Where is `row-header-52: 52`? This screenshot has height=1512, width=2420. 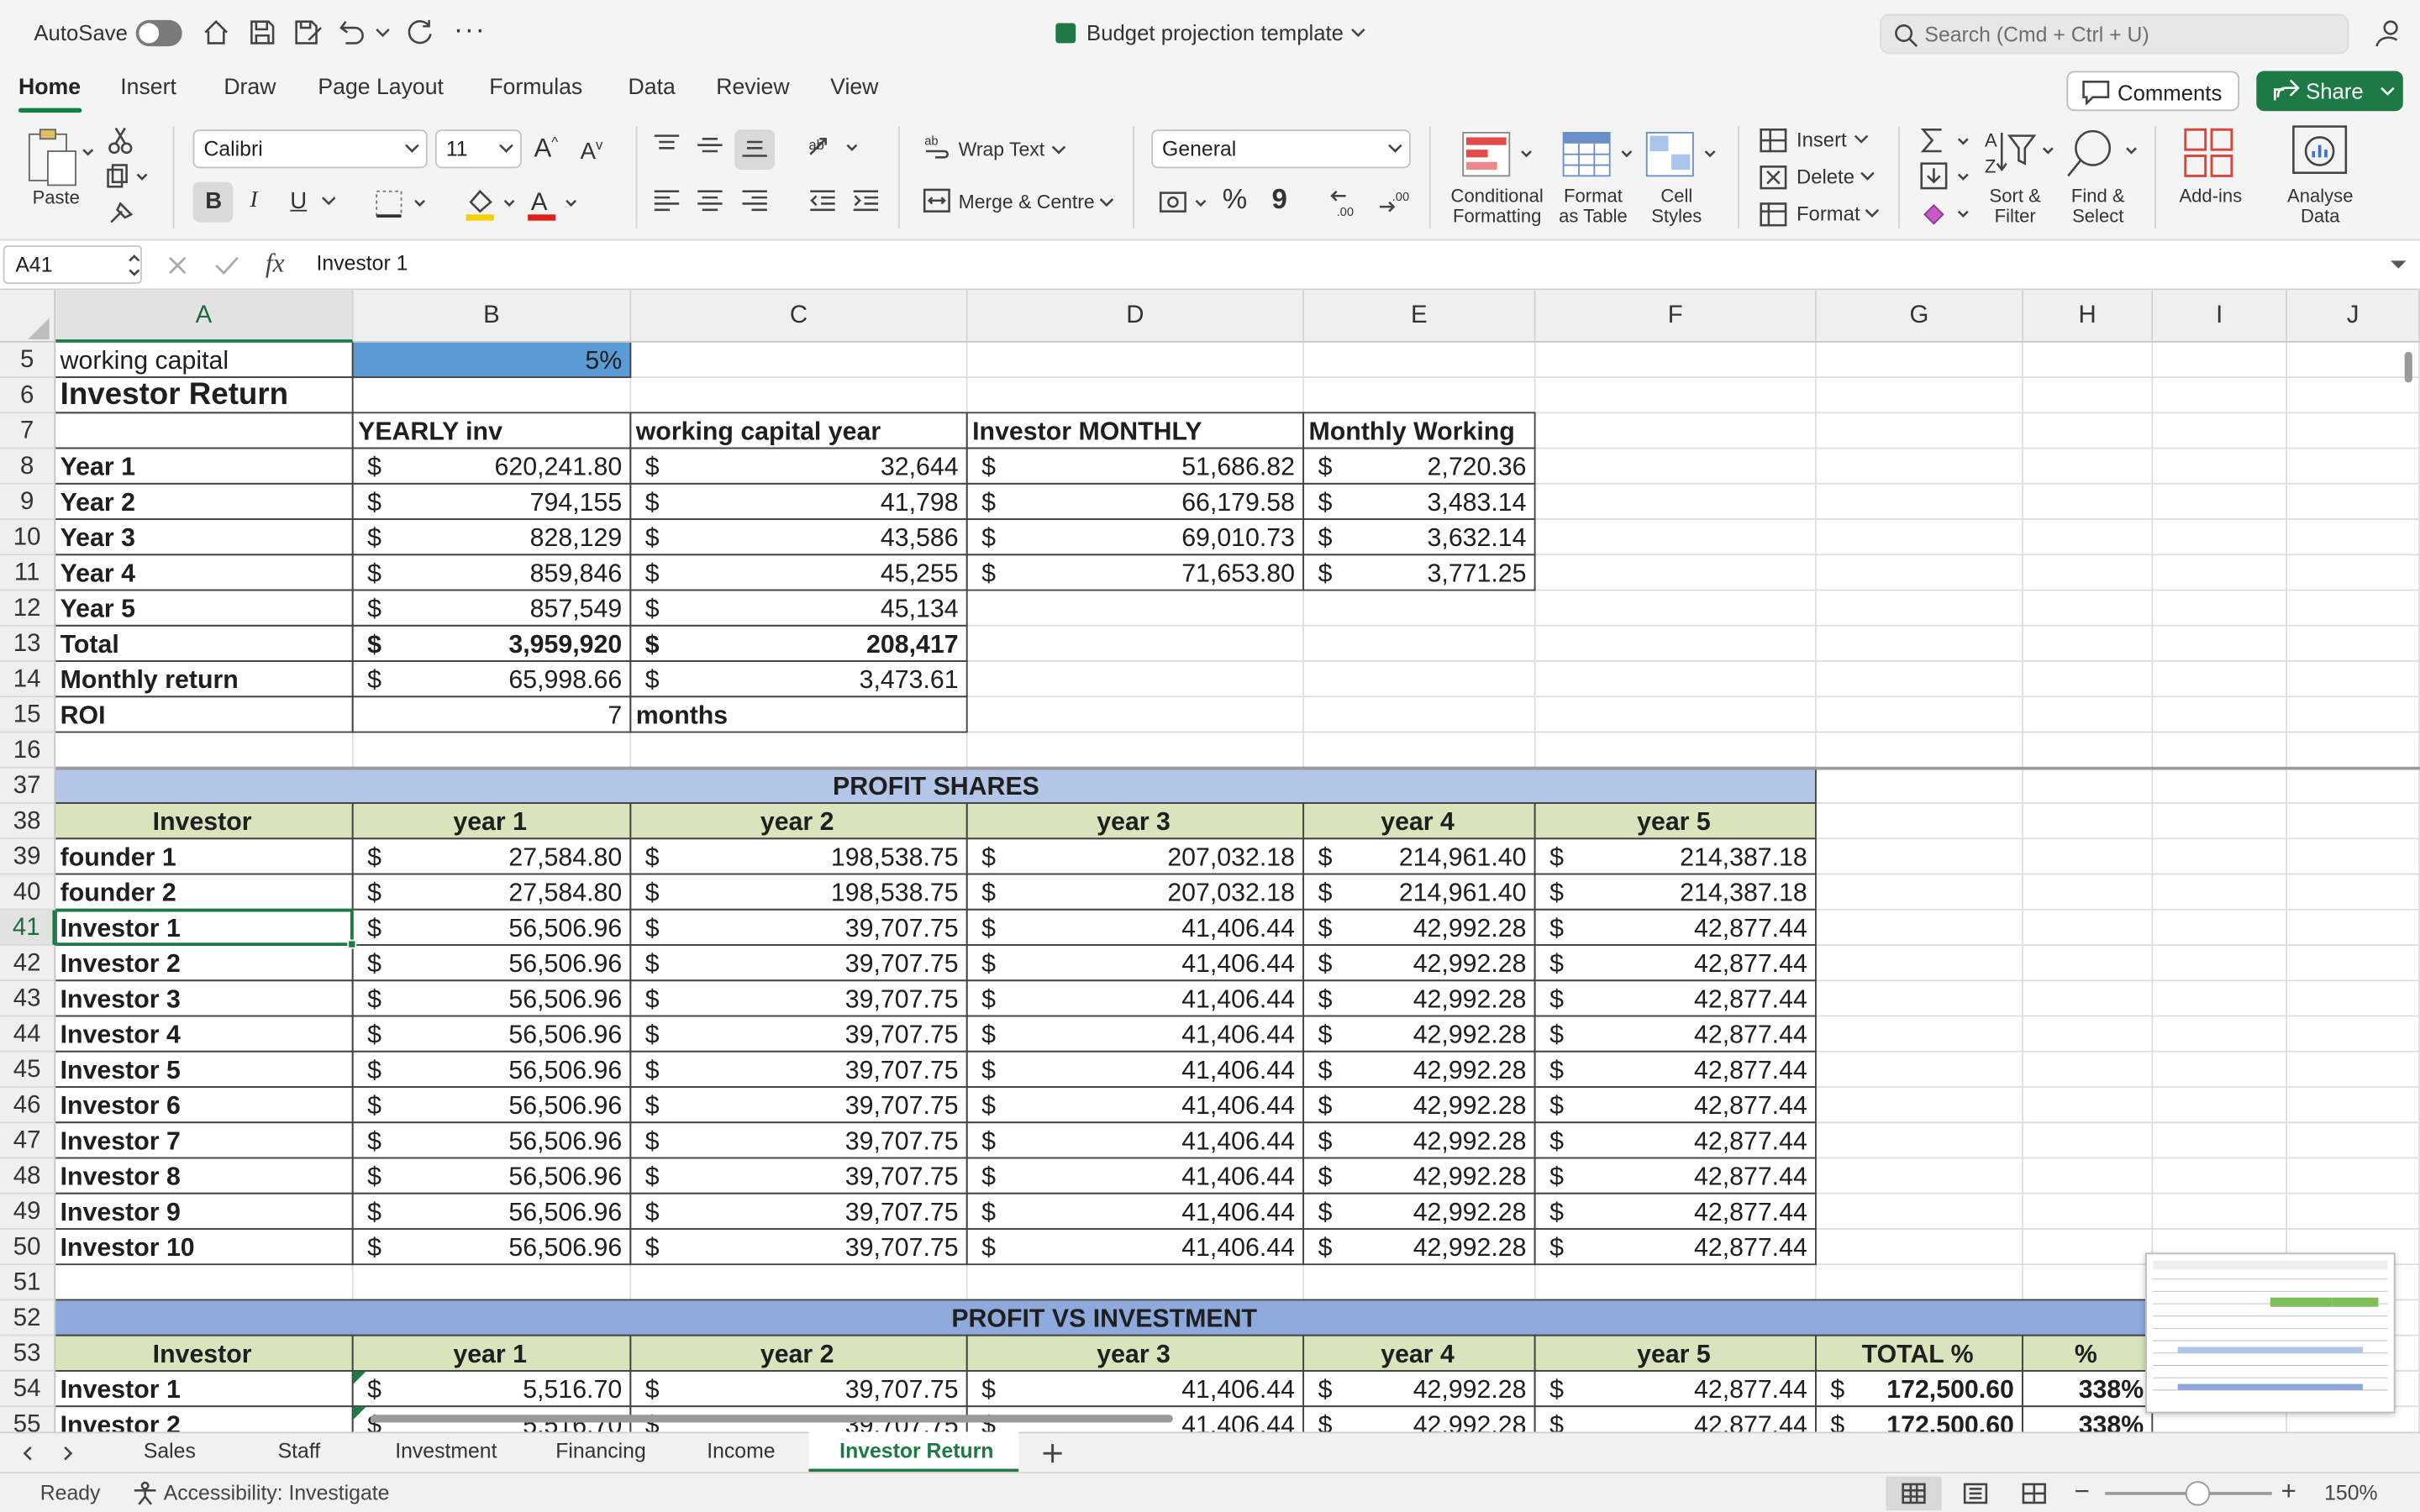 row-header-52: 52 is located at coordinates (28, 1318).